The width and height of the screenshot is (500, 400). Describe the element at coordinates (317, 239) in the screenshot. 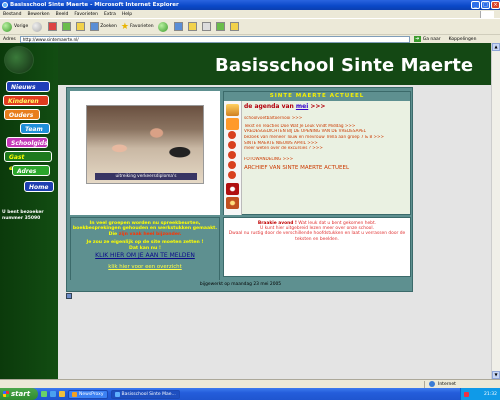

I see `welcome-line-4: teksten en beelden.` at that location.